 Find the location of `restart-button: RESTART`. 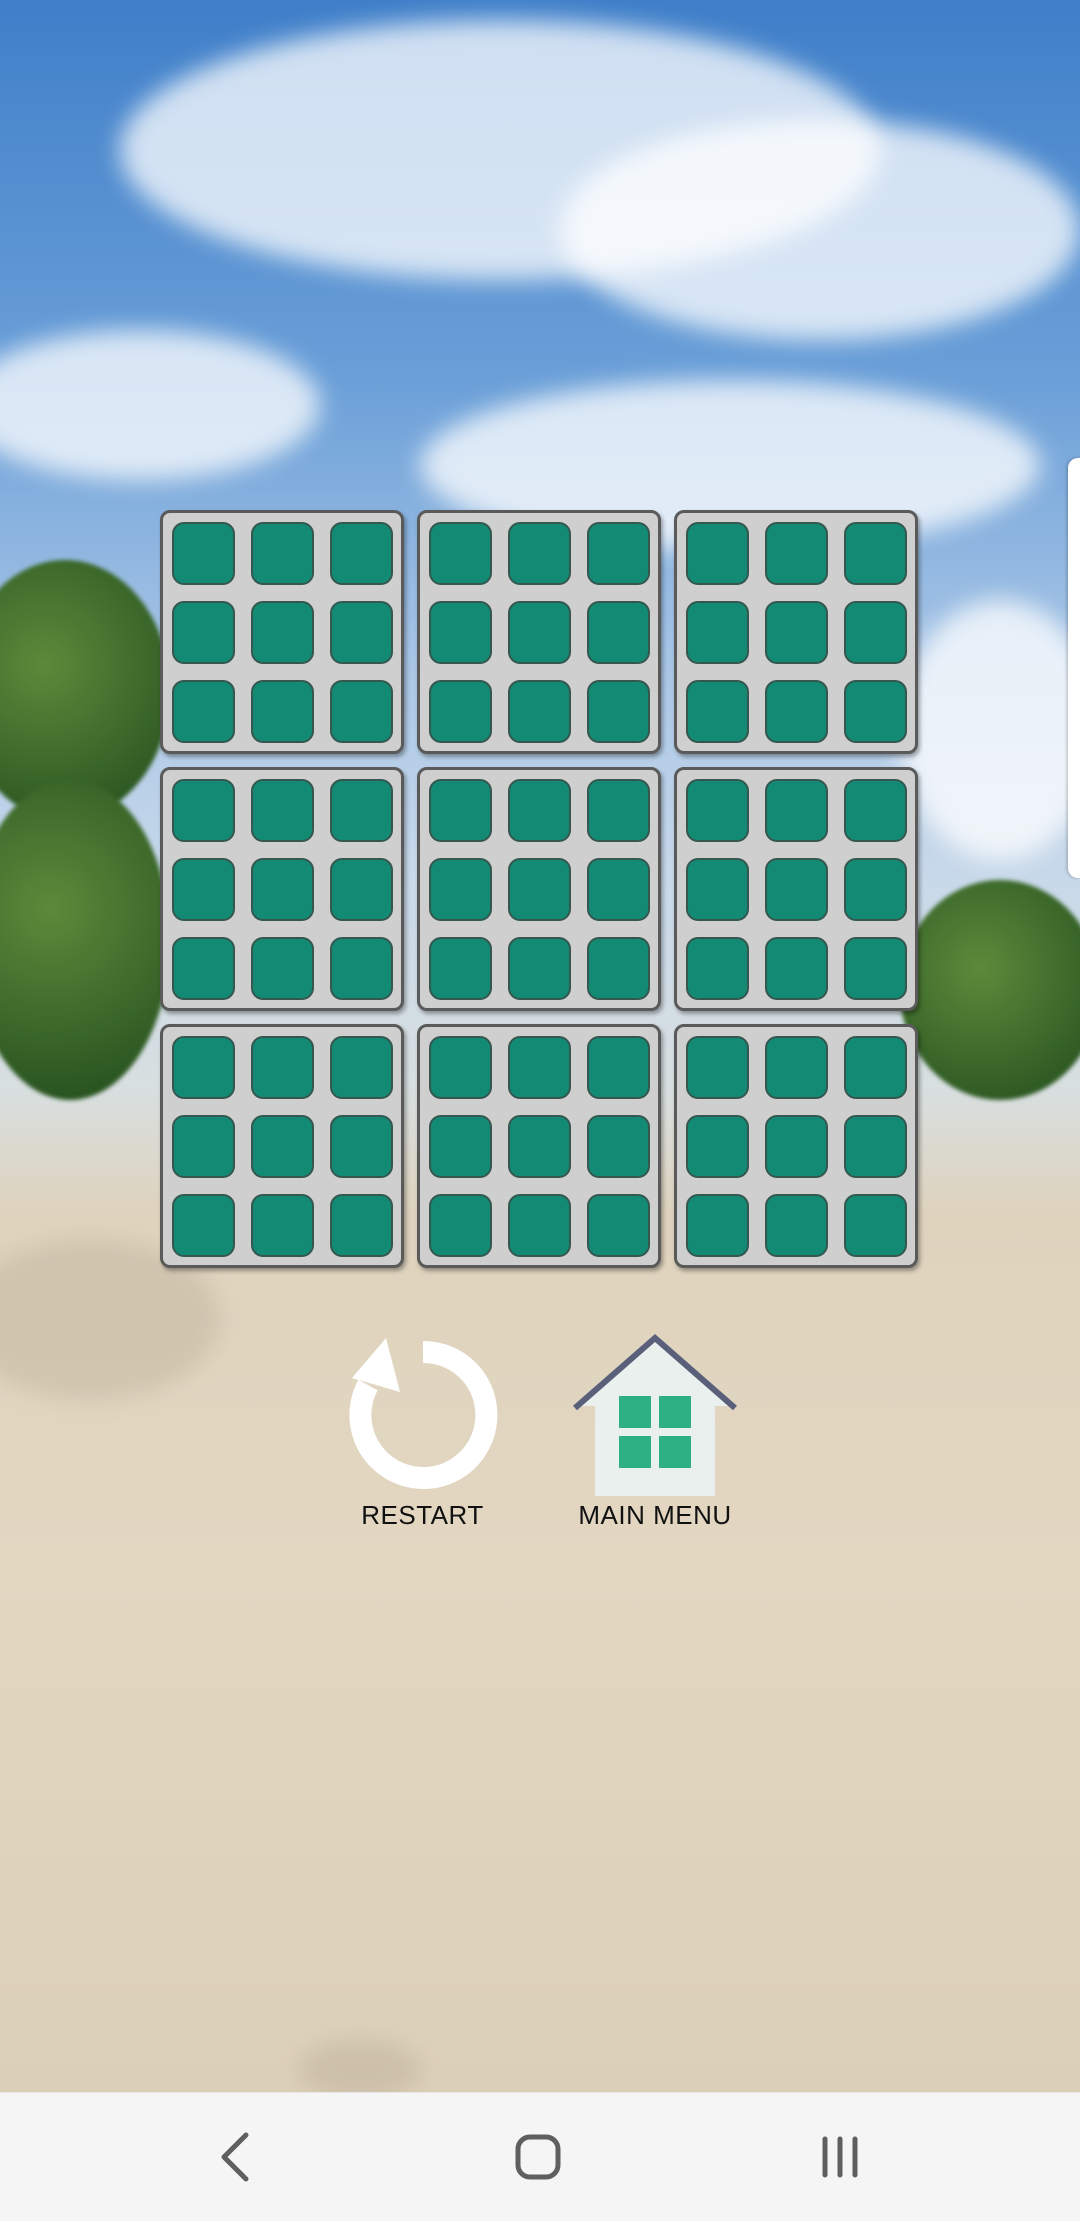

restart-button: RESTART is located at coordinates (422, 1430).